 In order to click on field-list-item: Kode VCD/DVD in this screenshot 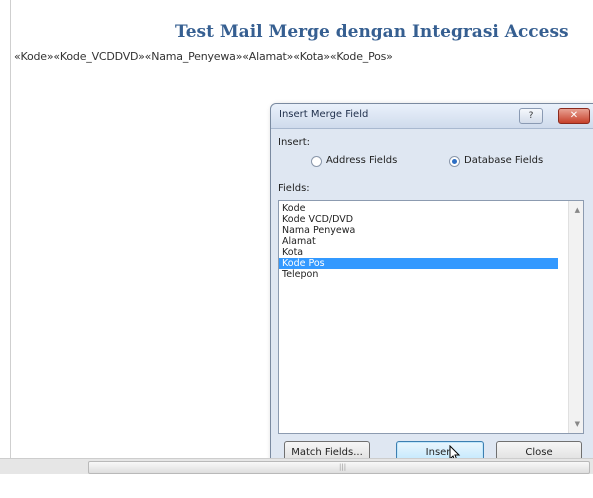, I will do `click(418, 219)`.